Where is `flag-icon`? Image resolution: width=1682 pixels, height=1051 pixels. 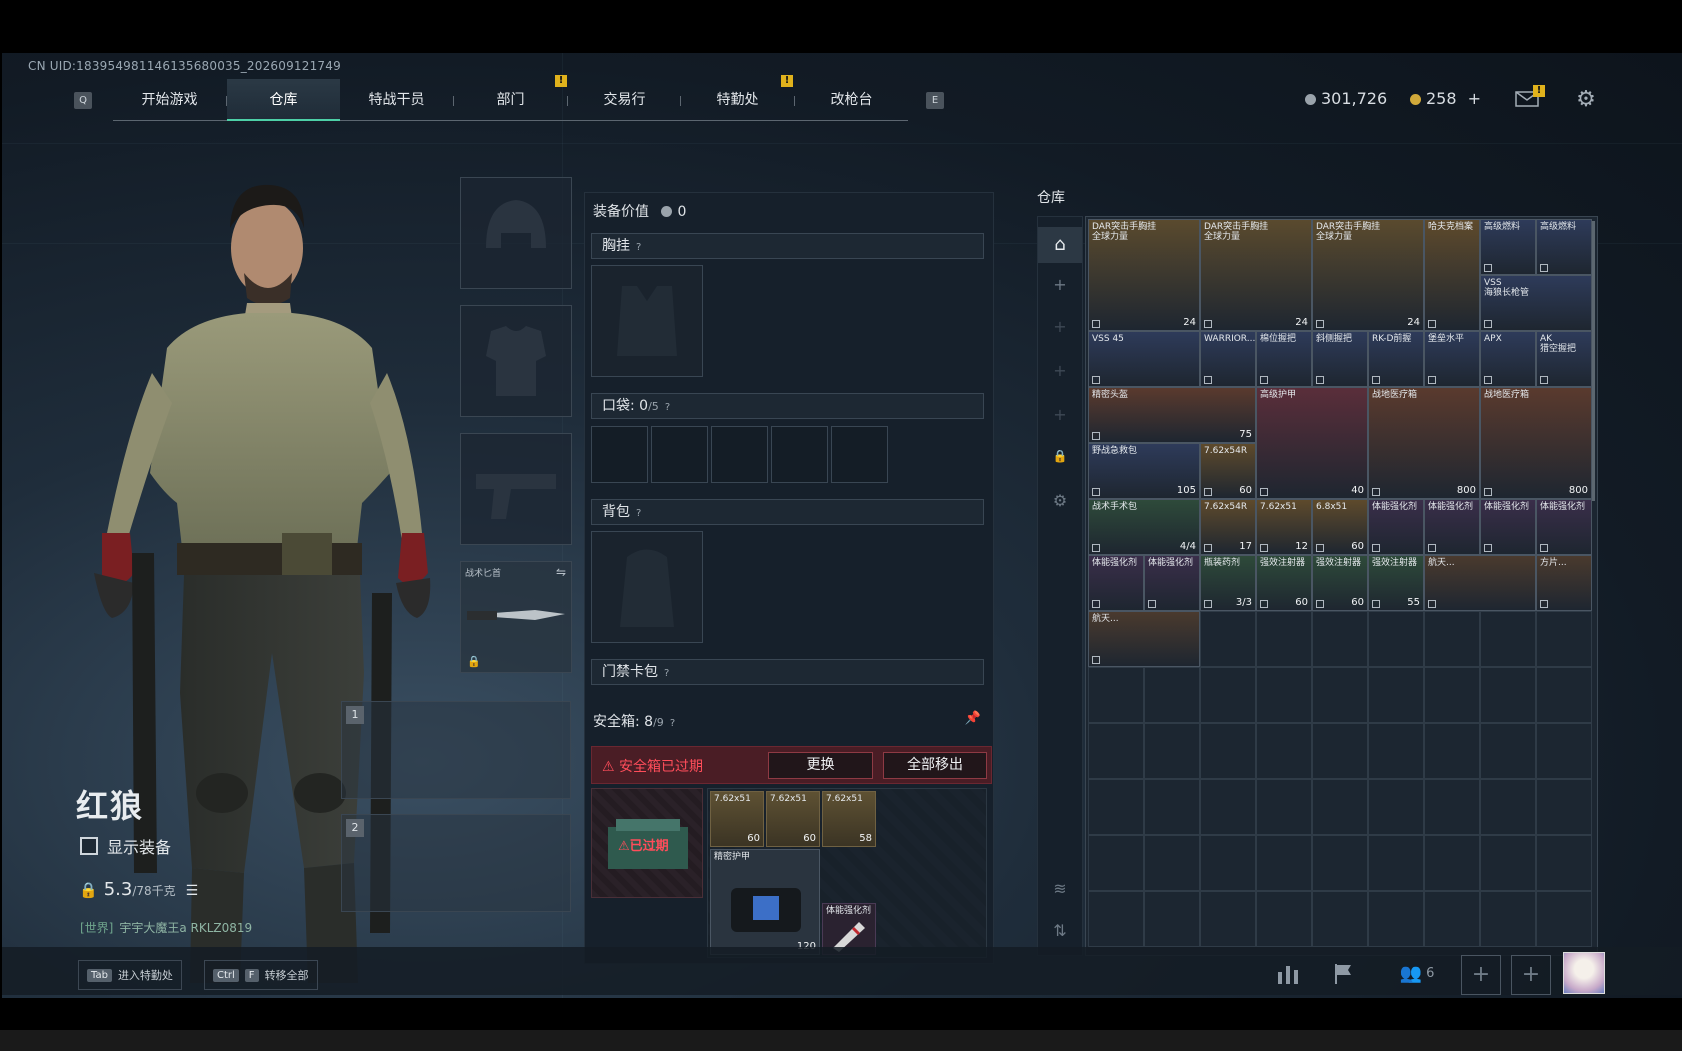 flag-icon is located at coordinates (1344, 973).